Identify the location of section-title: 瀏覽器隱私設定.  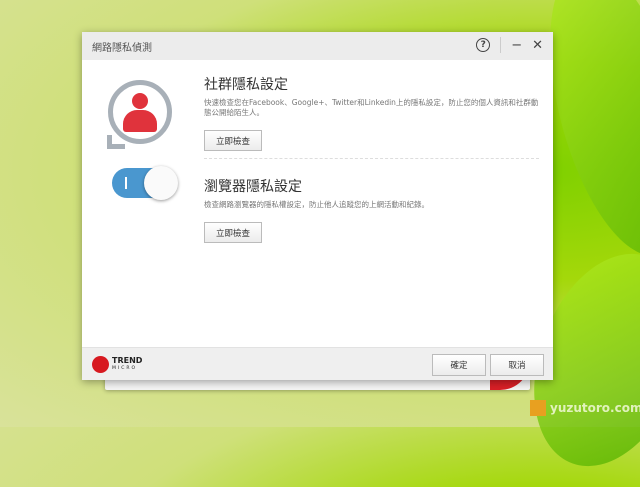
(253, 187).